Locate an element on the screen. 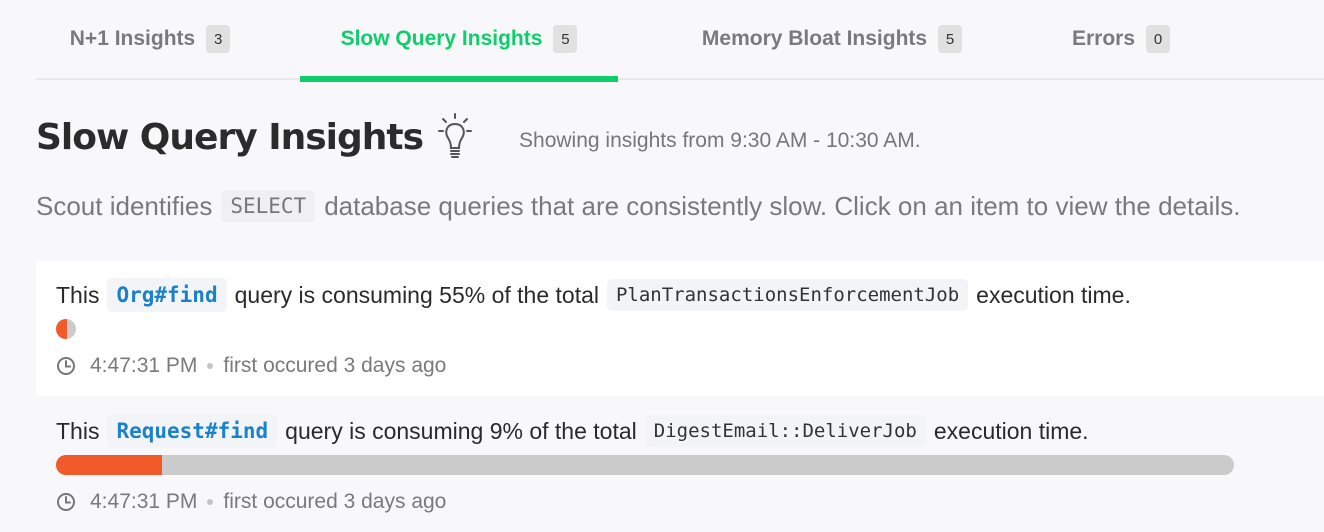  tab-label: Memory Bloat Insights is located at coordinates (814, 38).